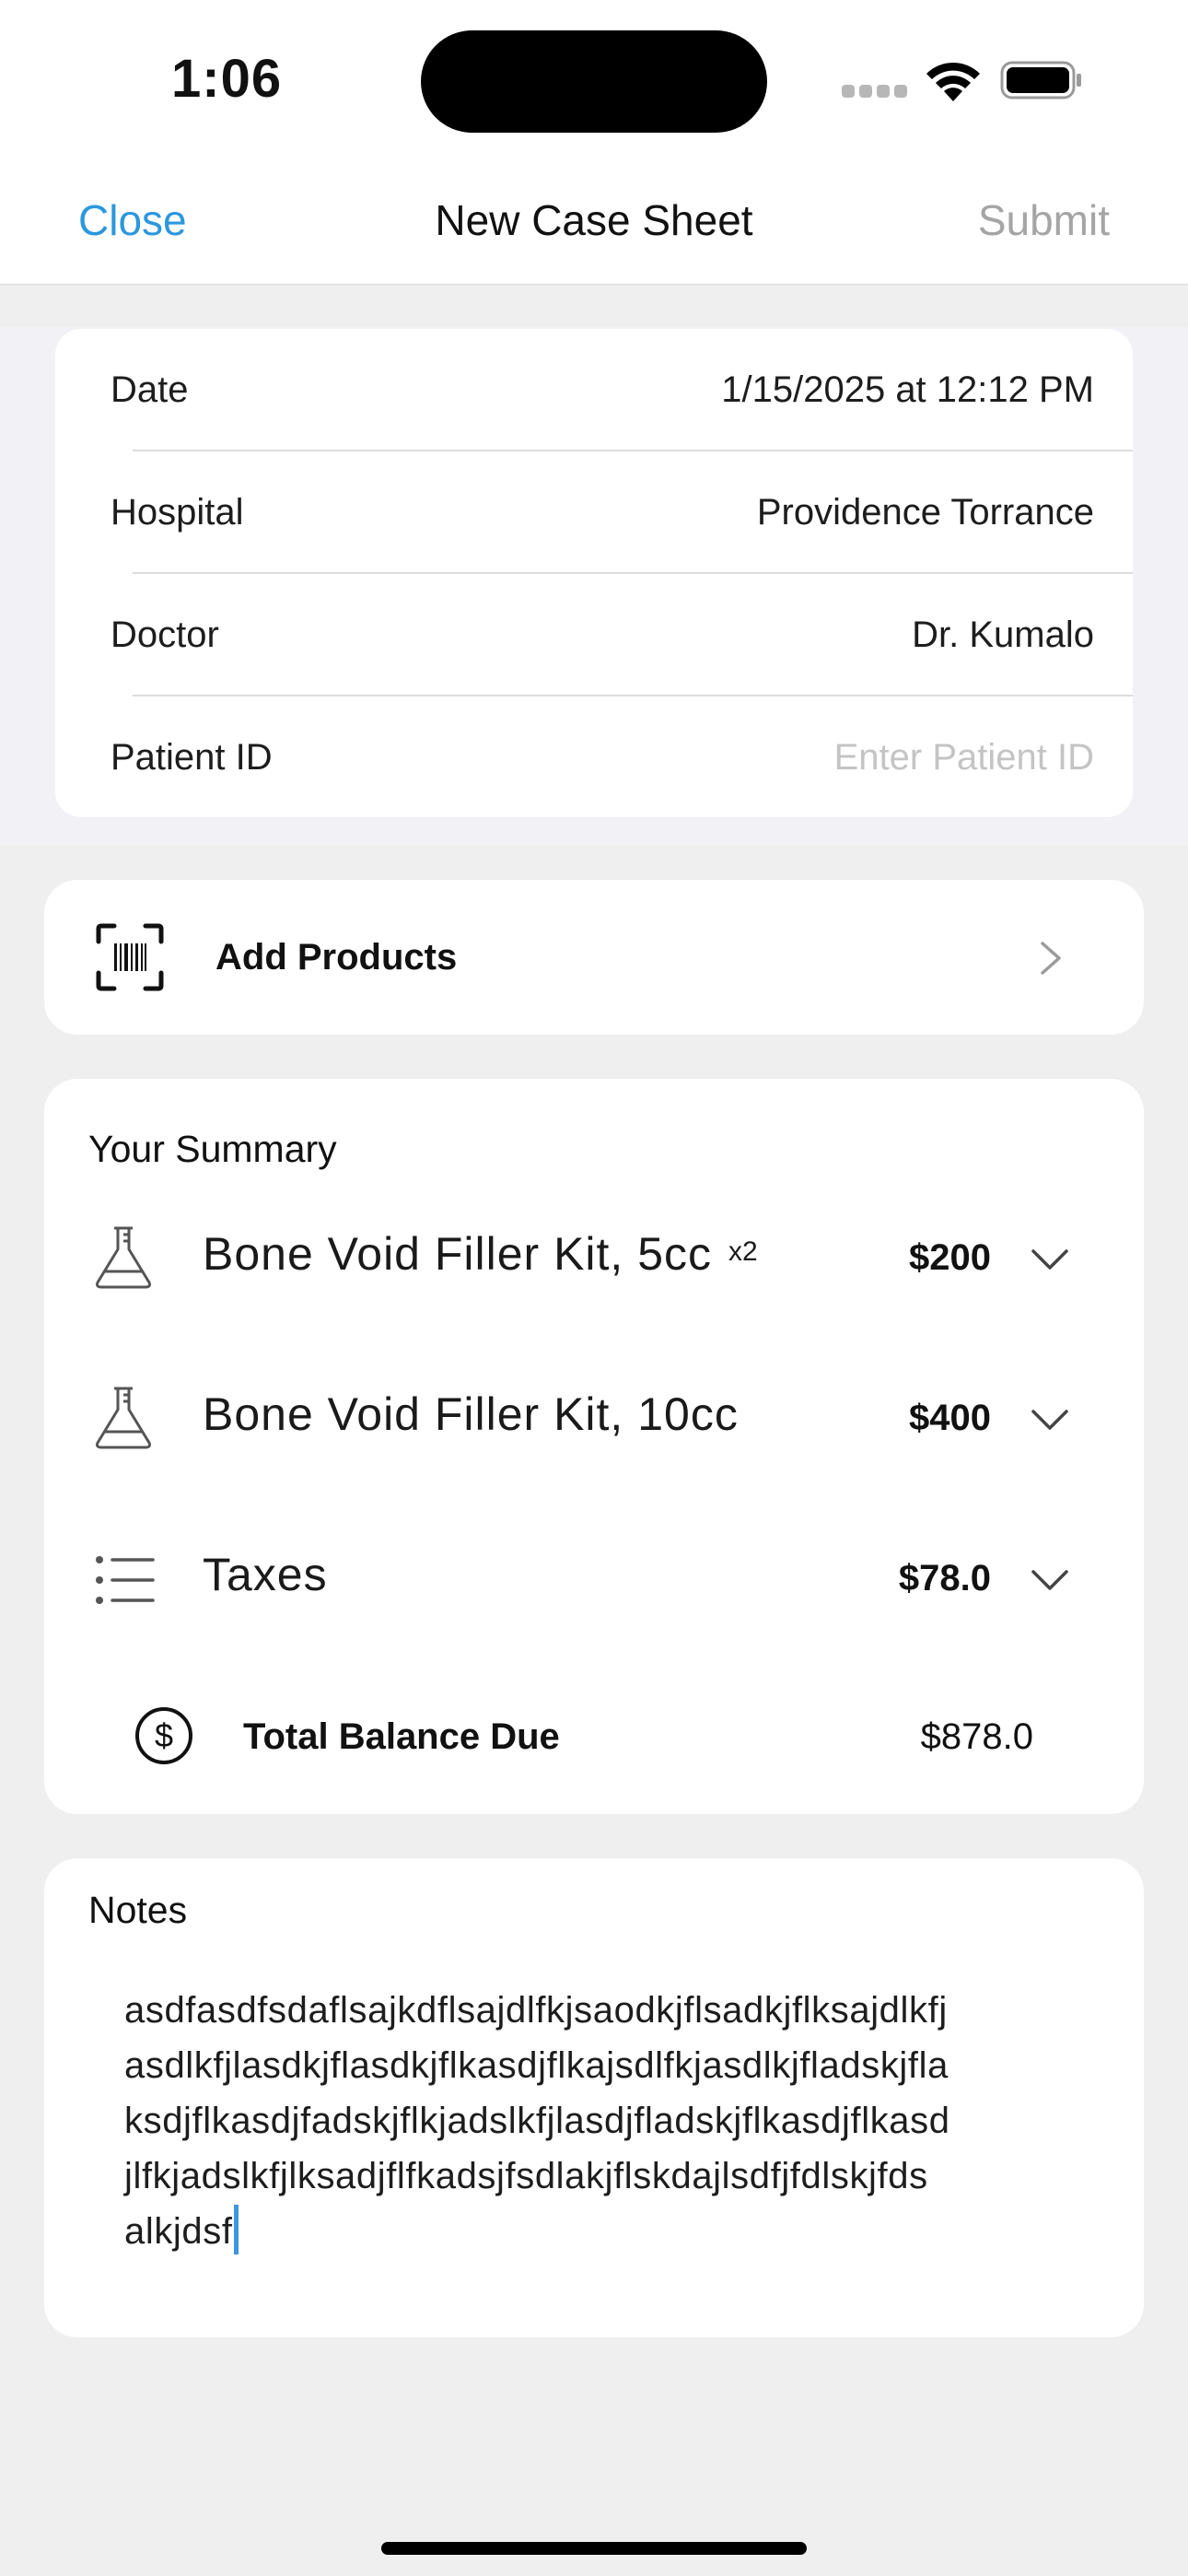 This screenshot has width=1188, height=2576. I want to click on summary-title: Your Summary, so click(212, 1149).